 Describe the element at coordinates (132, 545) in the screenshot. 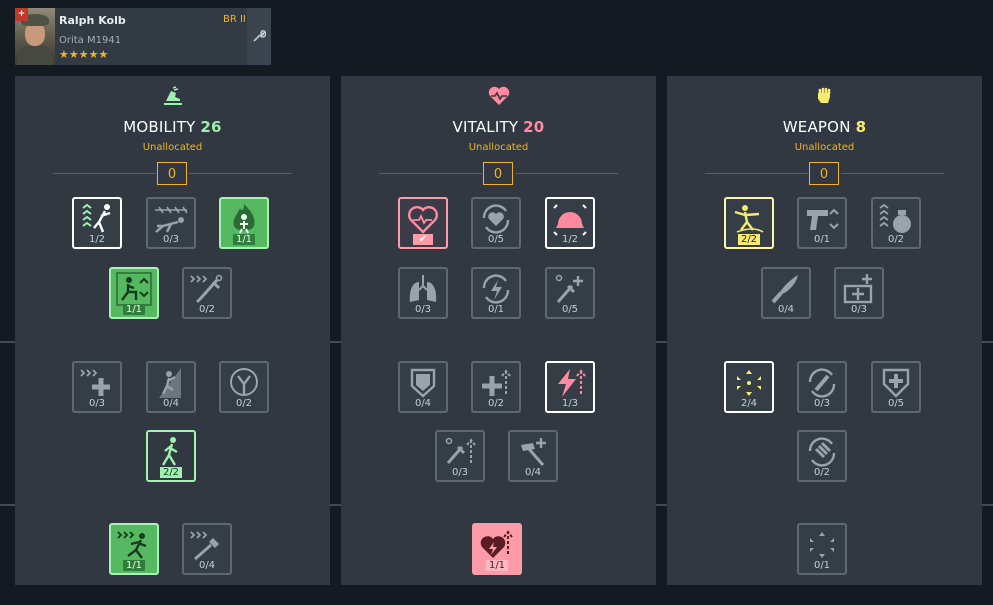

I see `run-icon` at that location.